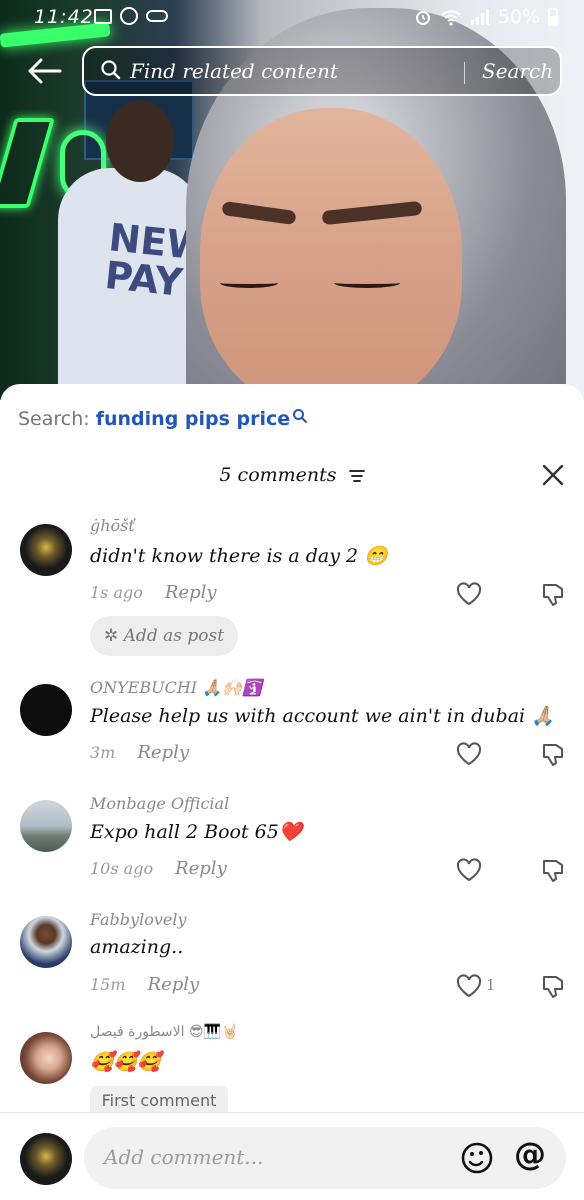 The width and height of the screenshot is (584, 1200). What do you see at coordinates (325, 1158) in the screenshot?
I see `comment-input: Add comment... @` at bounding box center [325, 1158].